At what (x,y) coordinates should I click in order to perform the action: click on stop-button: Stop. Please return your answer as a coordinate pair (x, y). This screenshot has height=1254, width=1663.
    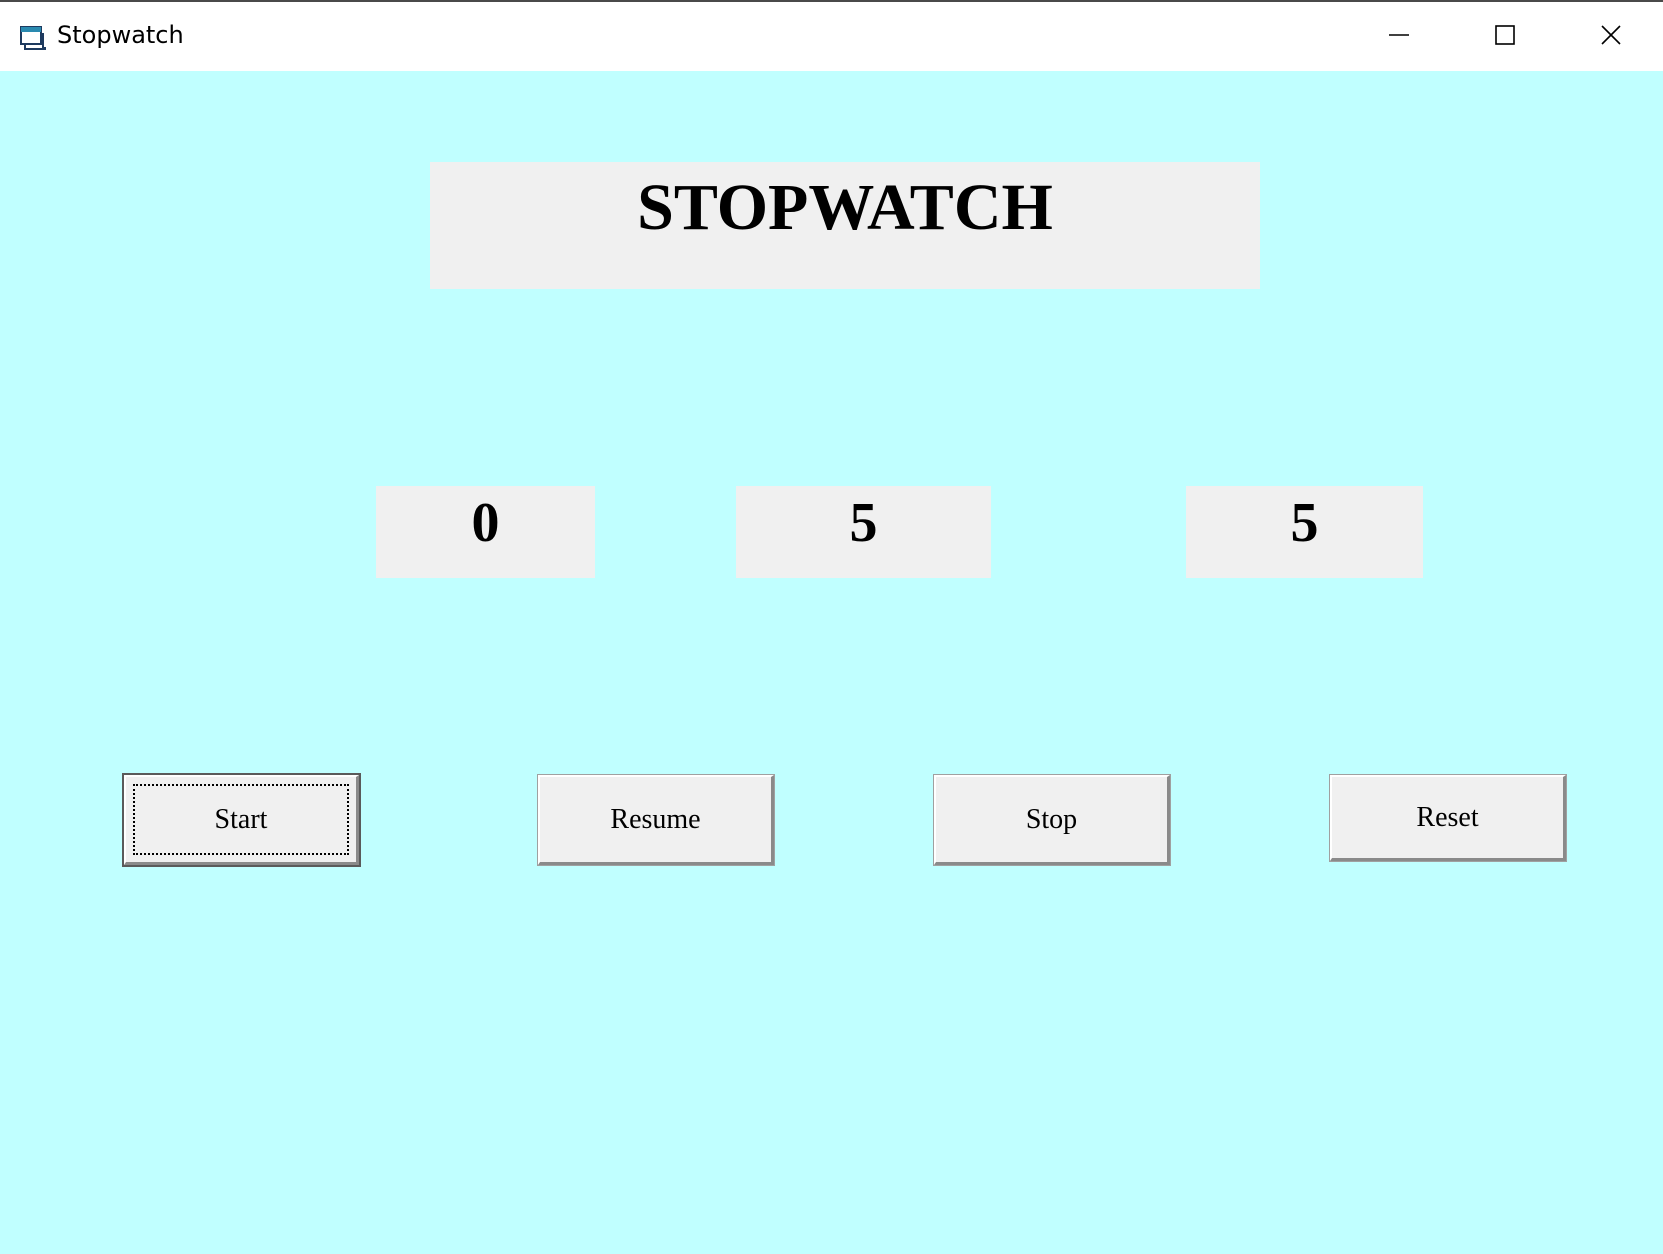
    Looking at the image, I should click on (1052, 820).